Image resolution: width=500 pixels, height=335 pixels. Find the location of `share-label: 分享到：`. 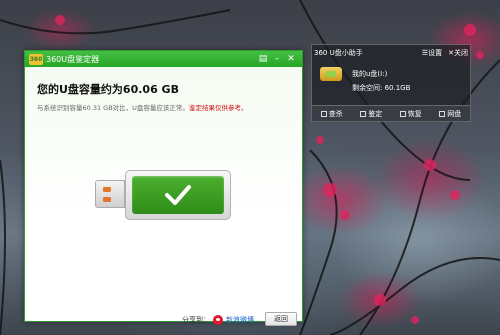

share-label: 分享到： is located at coordinates (196, 320).